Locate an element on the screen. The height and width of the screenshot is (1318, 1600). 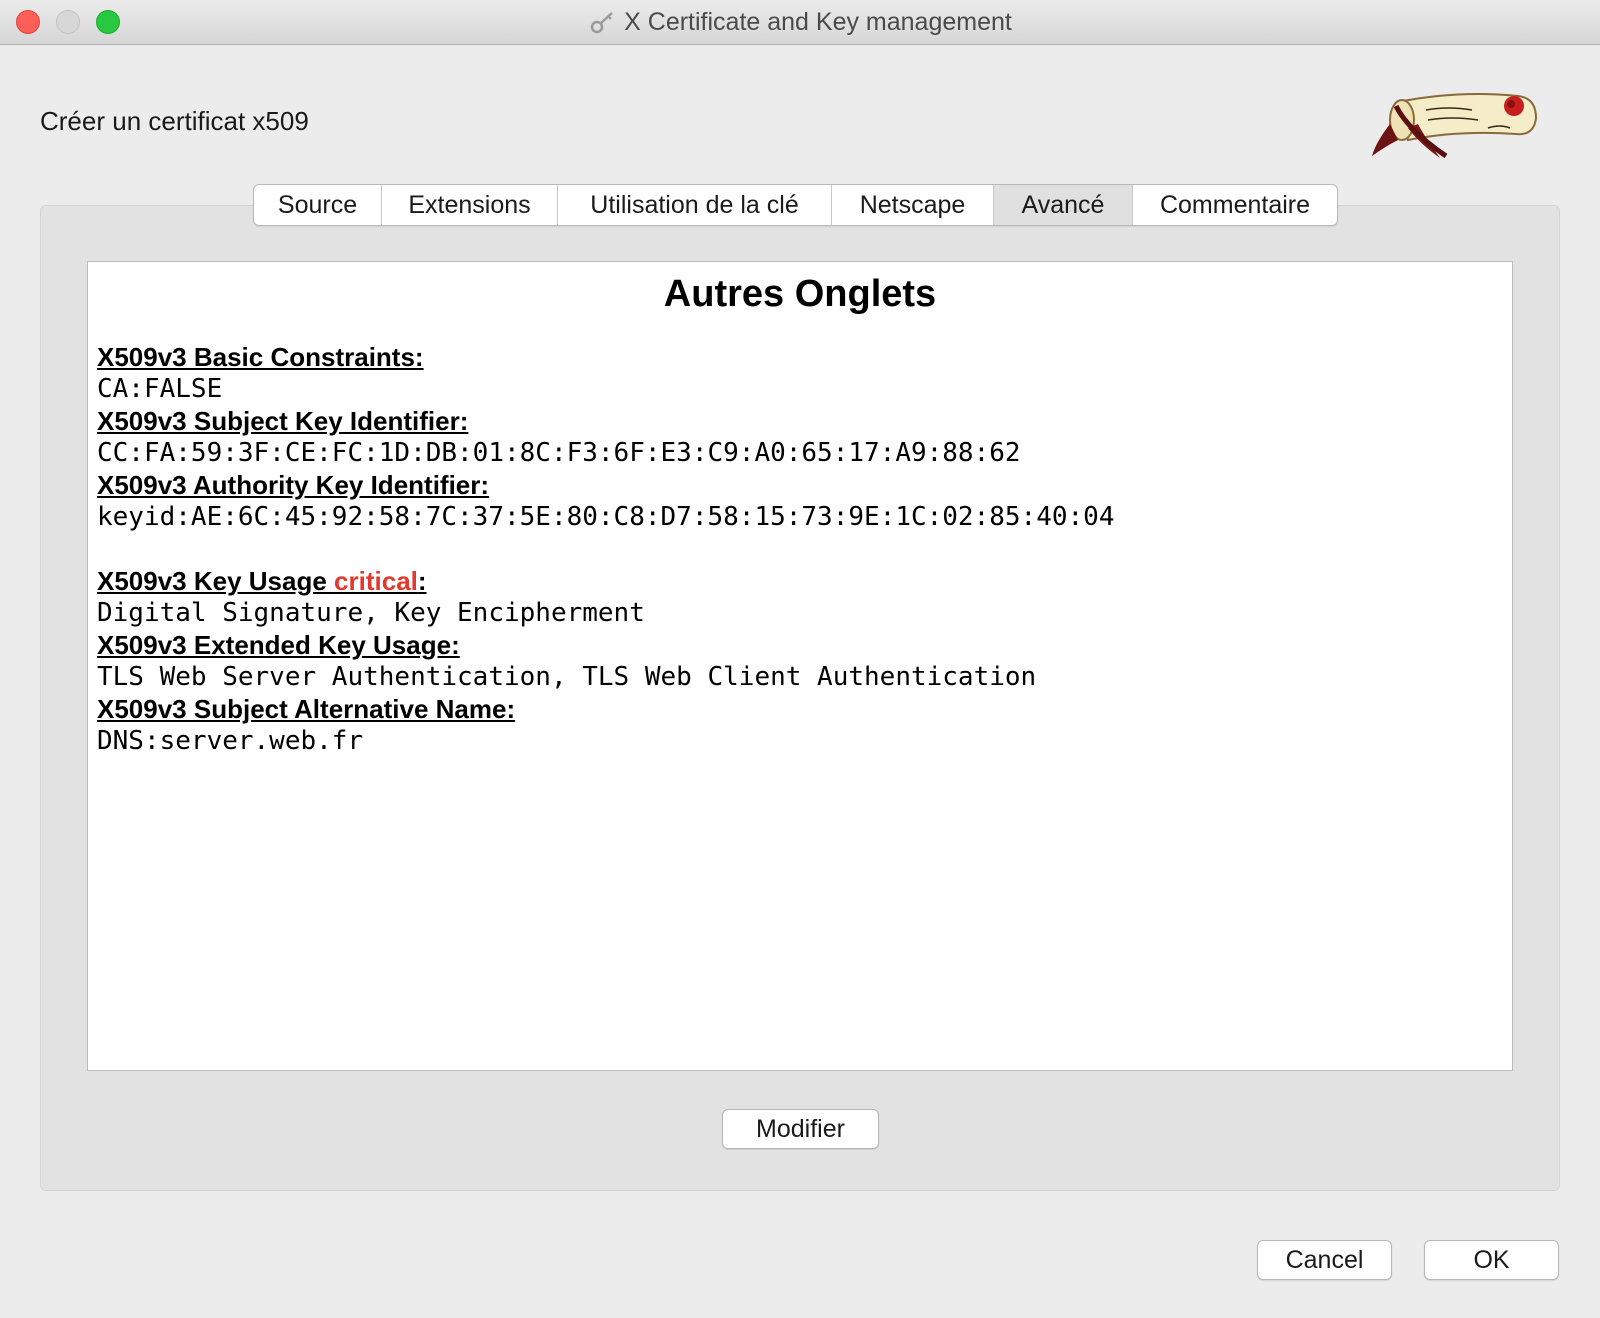
scroll-rose-logo is located at coordinates (1455, 126).